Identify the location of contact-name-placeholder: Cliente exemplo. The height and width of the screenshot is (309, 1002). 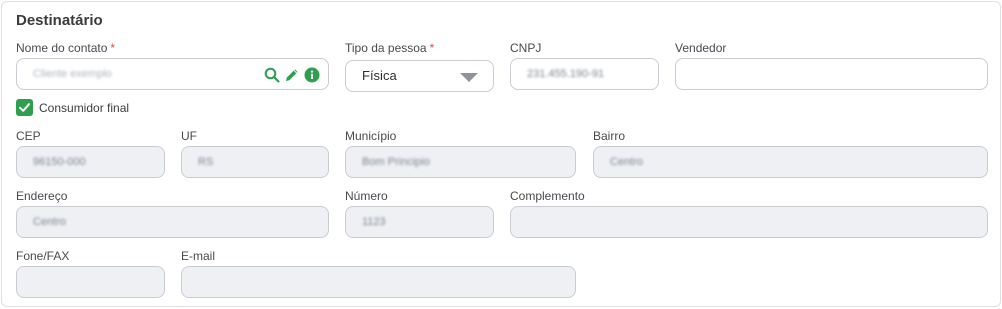
(72, 74).